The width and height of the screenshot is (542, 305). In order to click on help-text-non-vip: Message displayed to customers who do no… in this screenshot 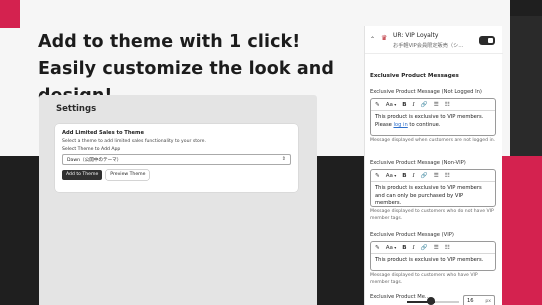, I will do `click(432, 215)`.